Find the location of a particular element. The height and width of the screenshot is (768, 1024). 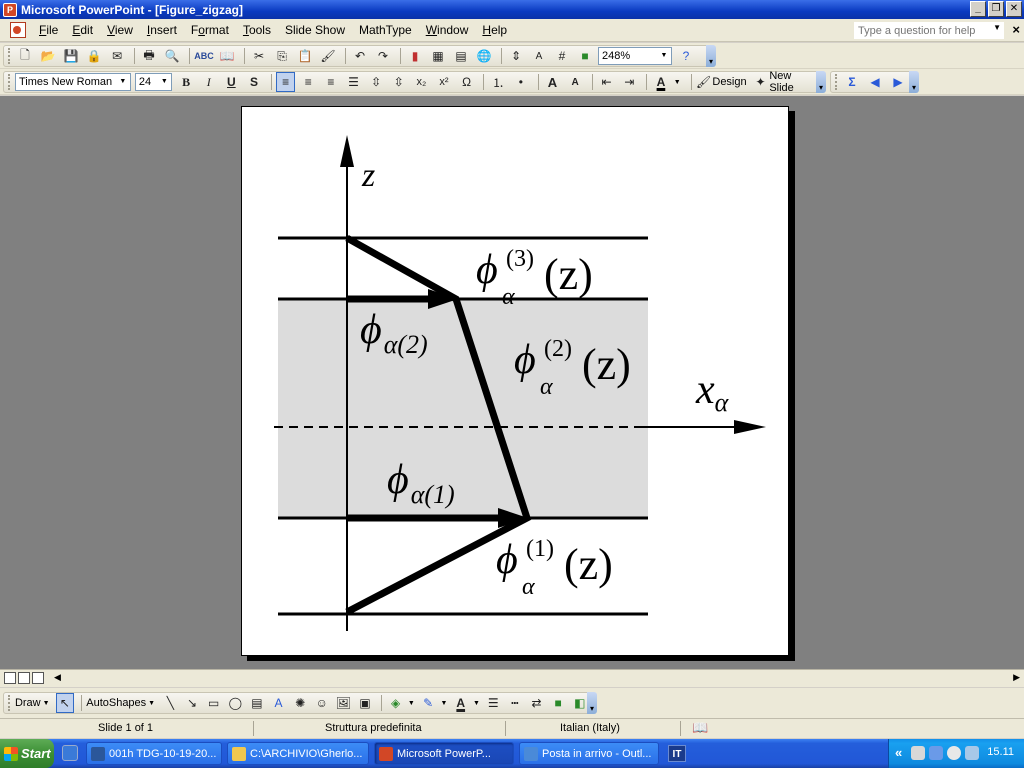

arrow-tool-icon: ↘ is located at coordinates (192, 703).